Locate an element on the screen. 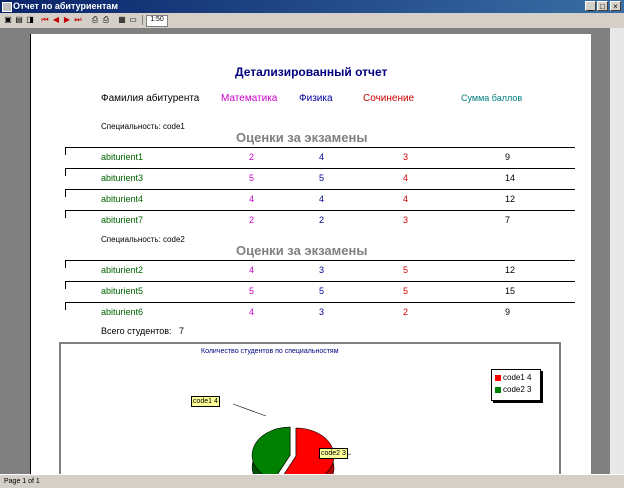 This screenshot has width=624, height=488. header-total: Сумма баллов is located at coordinates (492, 98).